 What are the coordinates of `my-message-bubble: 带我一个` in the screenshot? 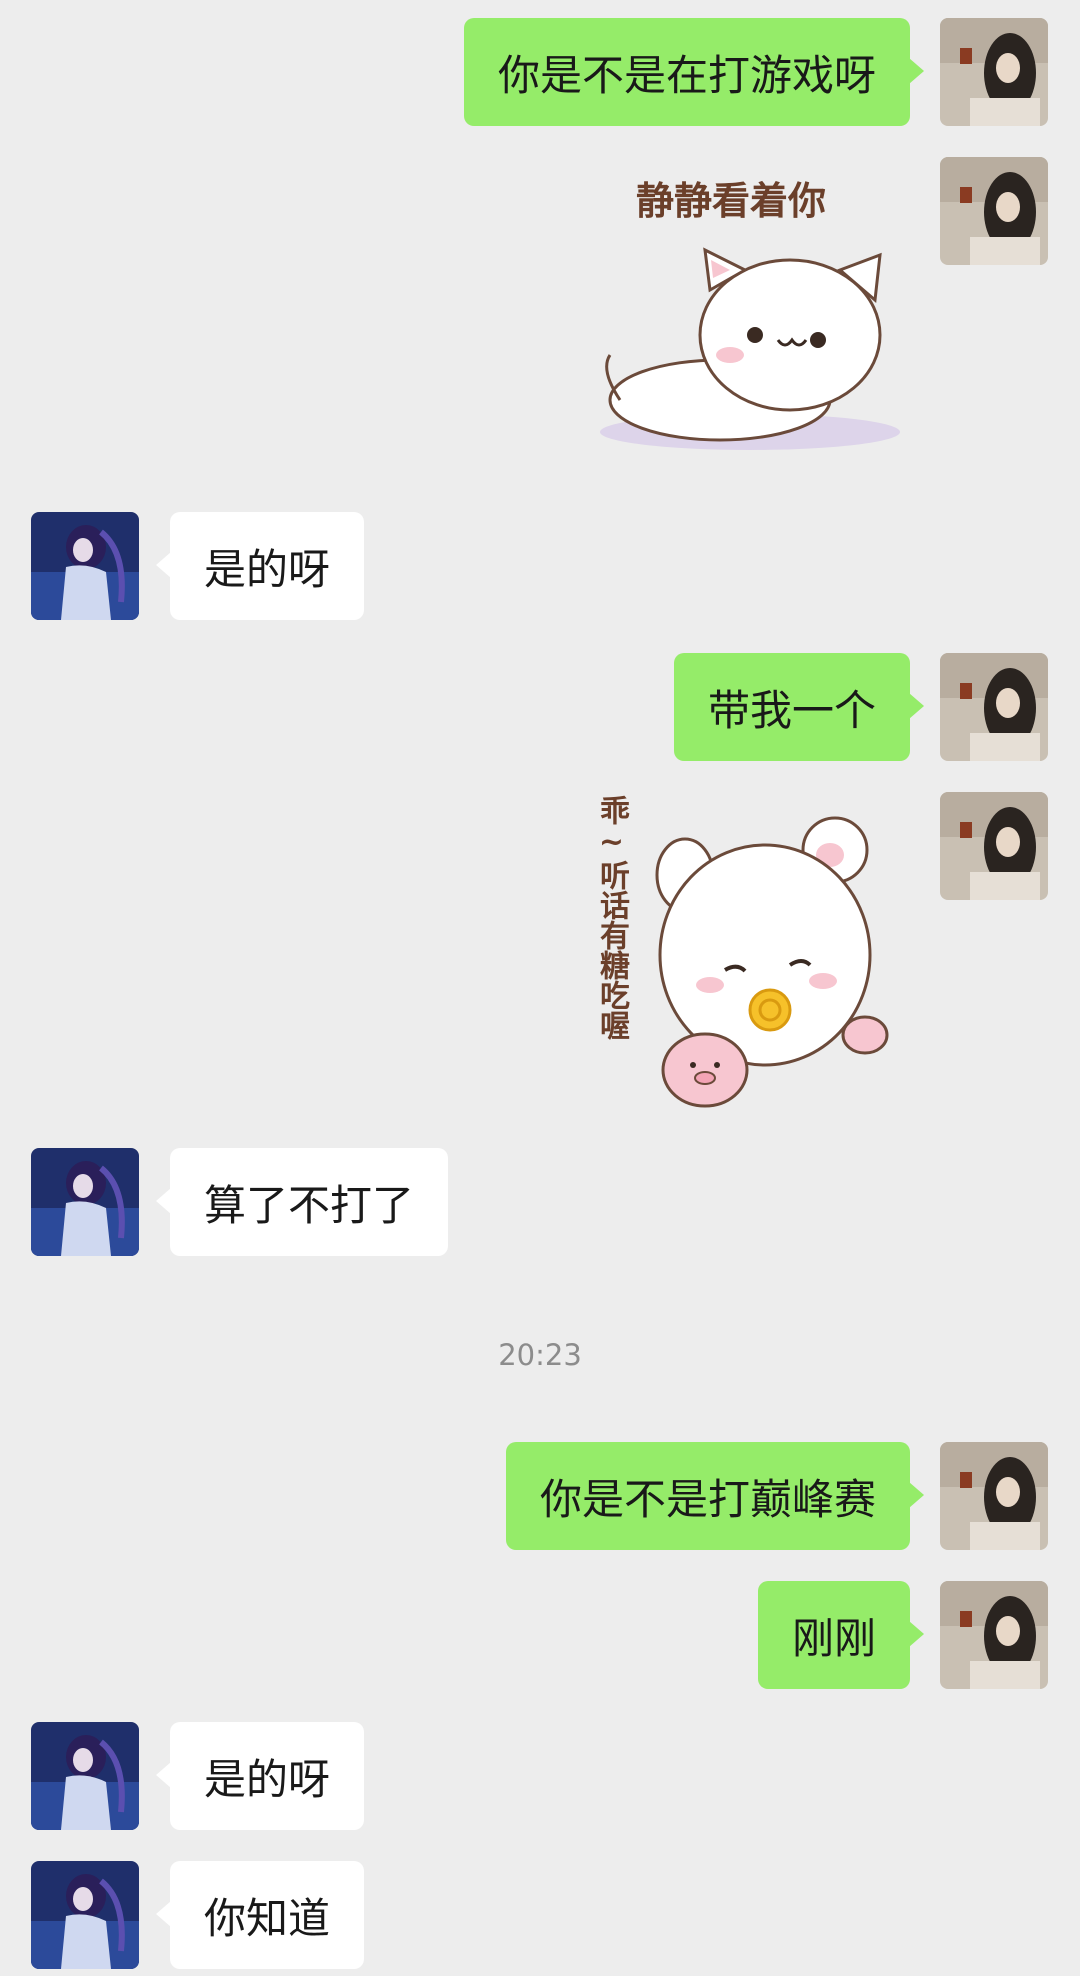 It's located at (799, 707).